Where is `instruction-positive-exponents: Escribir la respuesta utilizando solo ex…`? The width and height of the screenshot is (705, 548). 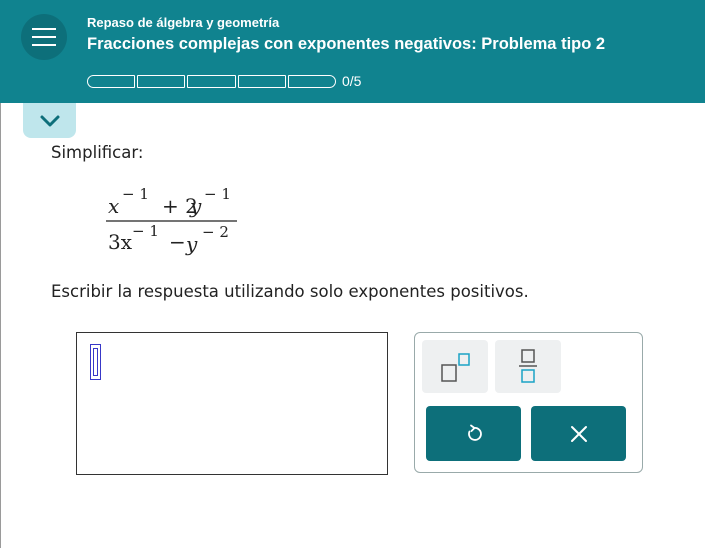
instruction-positive-exponents: Escribir la respuesta utilizando solo ex… is located at coordinates (290, 291).